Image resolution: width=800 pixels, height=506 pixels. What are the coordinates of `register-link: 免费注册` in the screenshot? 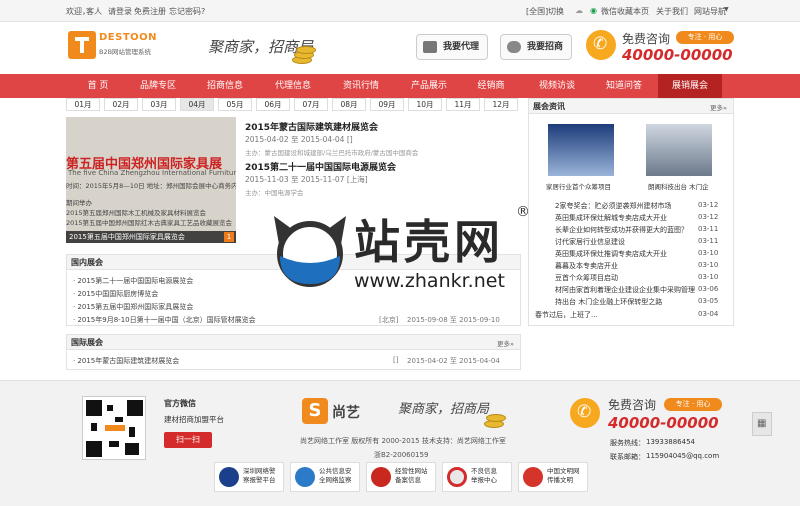 It's located at (150, 11).